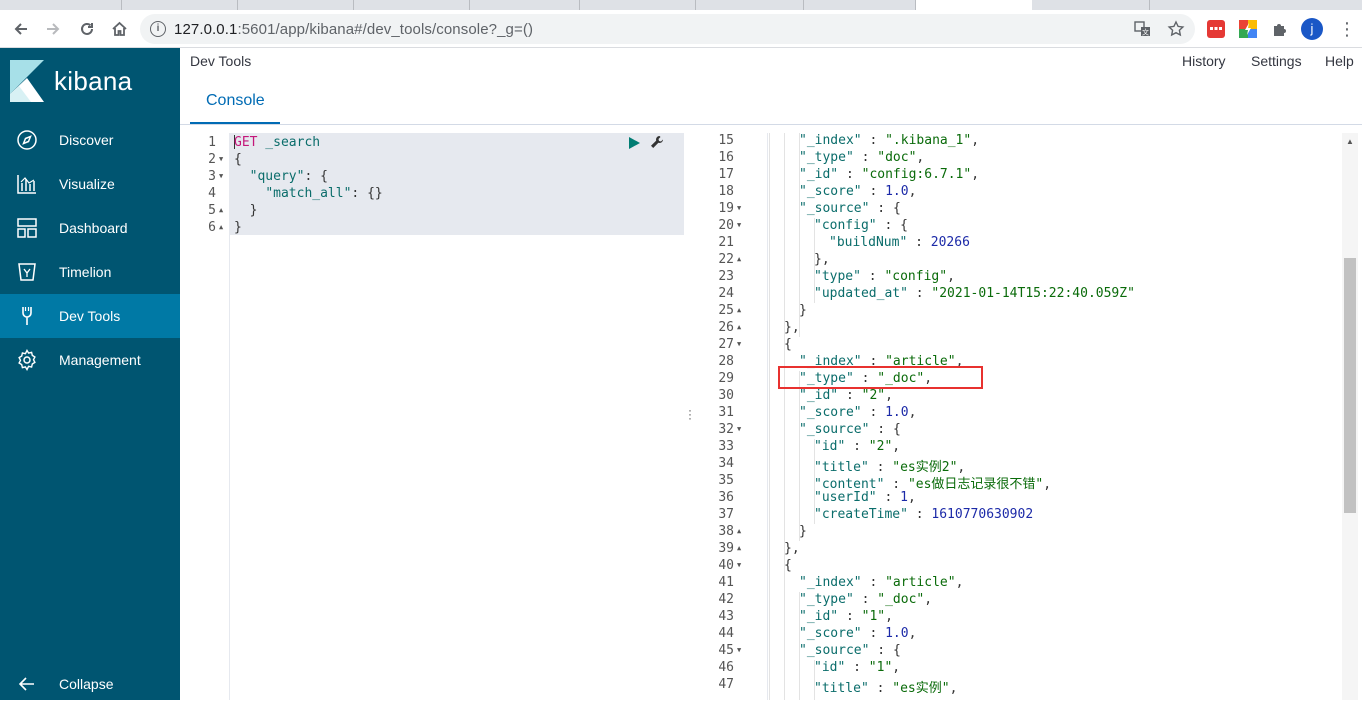 This screenshot has width=1362, height=706. I want to click on response-line: "_id" : "1",, so click(846, 616).